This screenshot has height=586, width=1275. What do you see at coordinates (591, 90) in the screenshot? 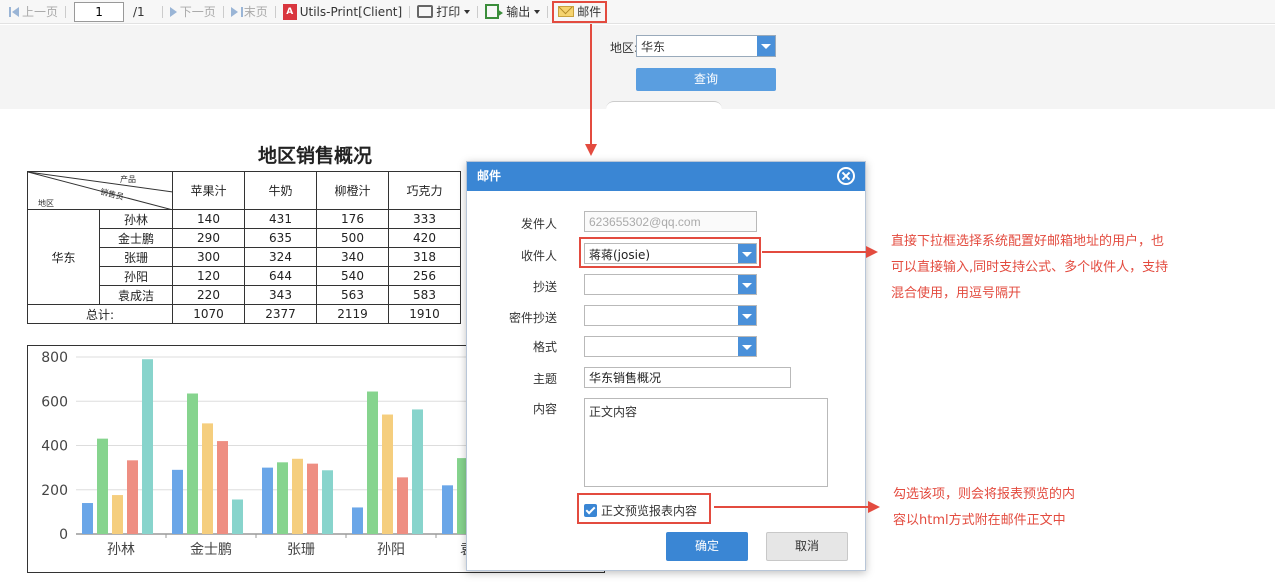
I see `mail-flow-arrow` at bounding box center [591, 90].